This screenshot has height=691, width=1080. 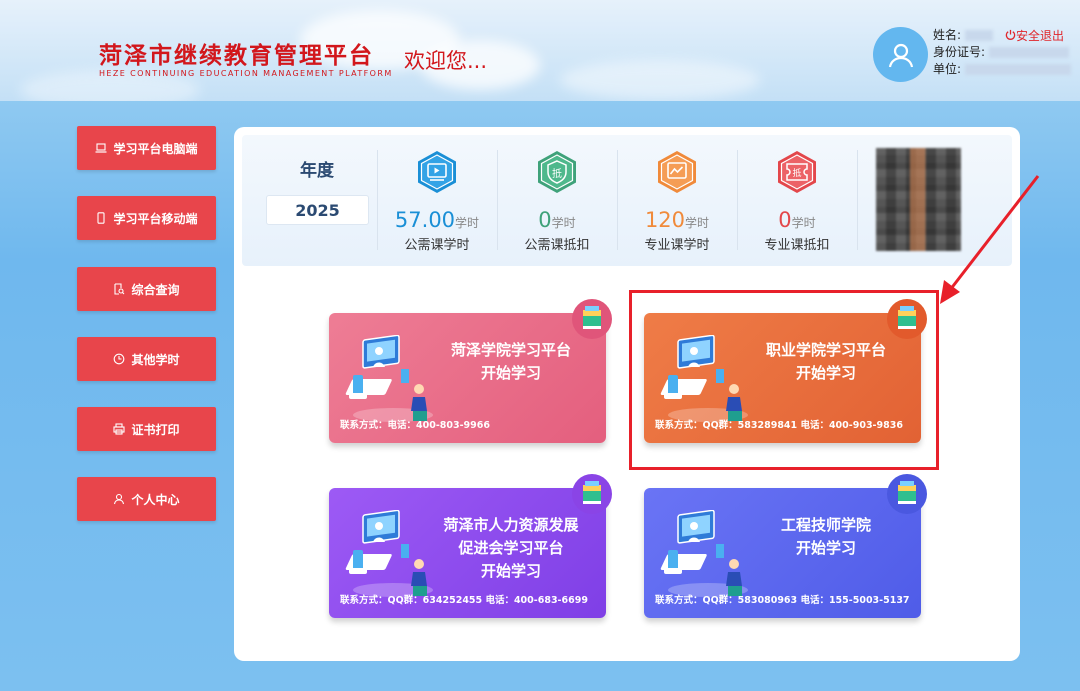 What do you see at coordinates (317, 210) in the screenshot?
I see `year-selector: 2025` at bounding box center [317, 210].